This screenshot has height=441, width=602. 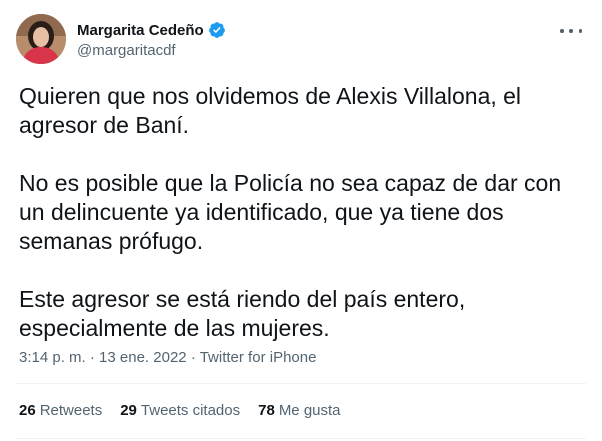 I want to click on display-name-row: Margarita Cedeño, so click(x=151, y=30).